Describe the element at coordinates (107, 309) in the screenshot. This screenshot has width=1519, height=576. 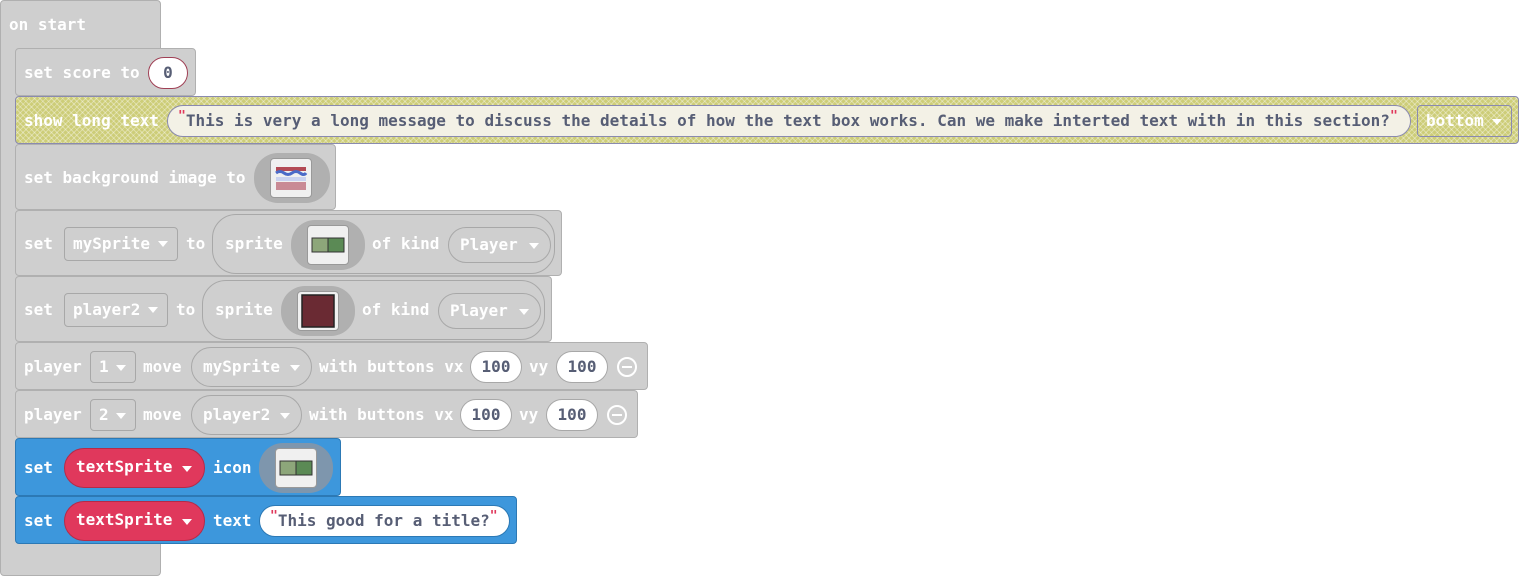
I see `variable-name: player2` at that location.